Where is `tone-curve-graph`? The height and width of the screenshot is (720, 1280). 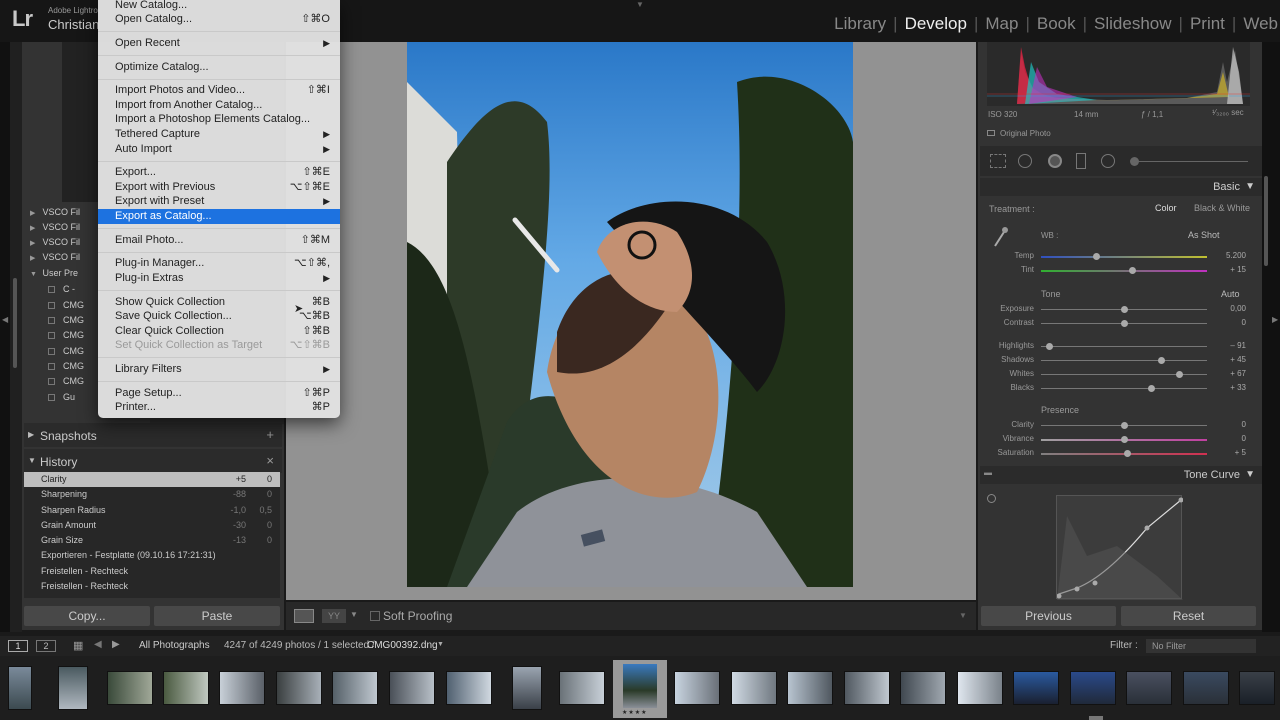
tone-curve-graph is located at coordinates (1120, 547).